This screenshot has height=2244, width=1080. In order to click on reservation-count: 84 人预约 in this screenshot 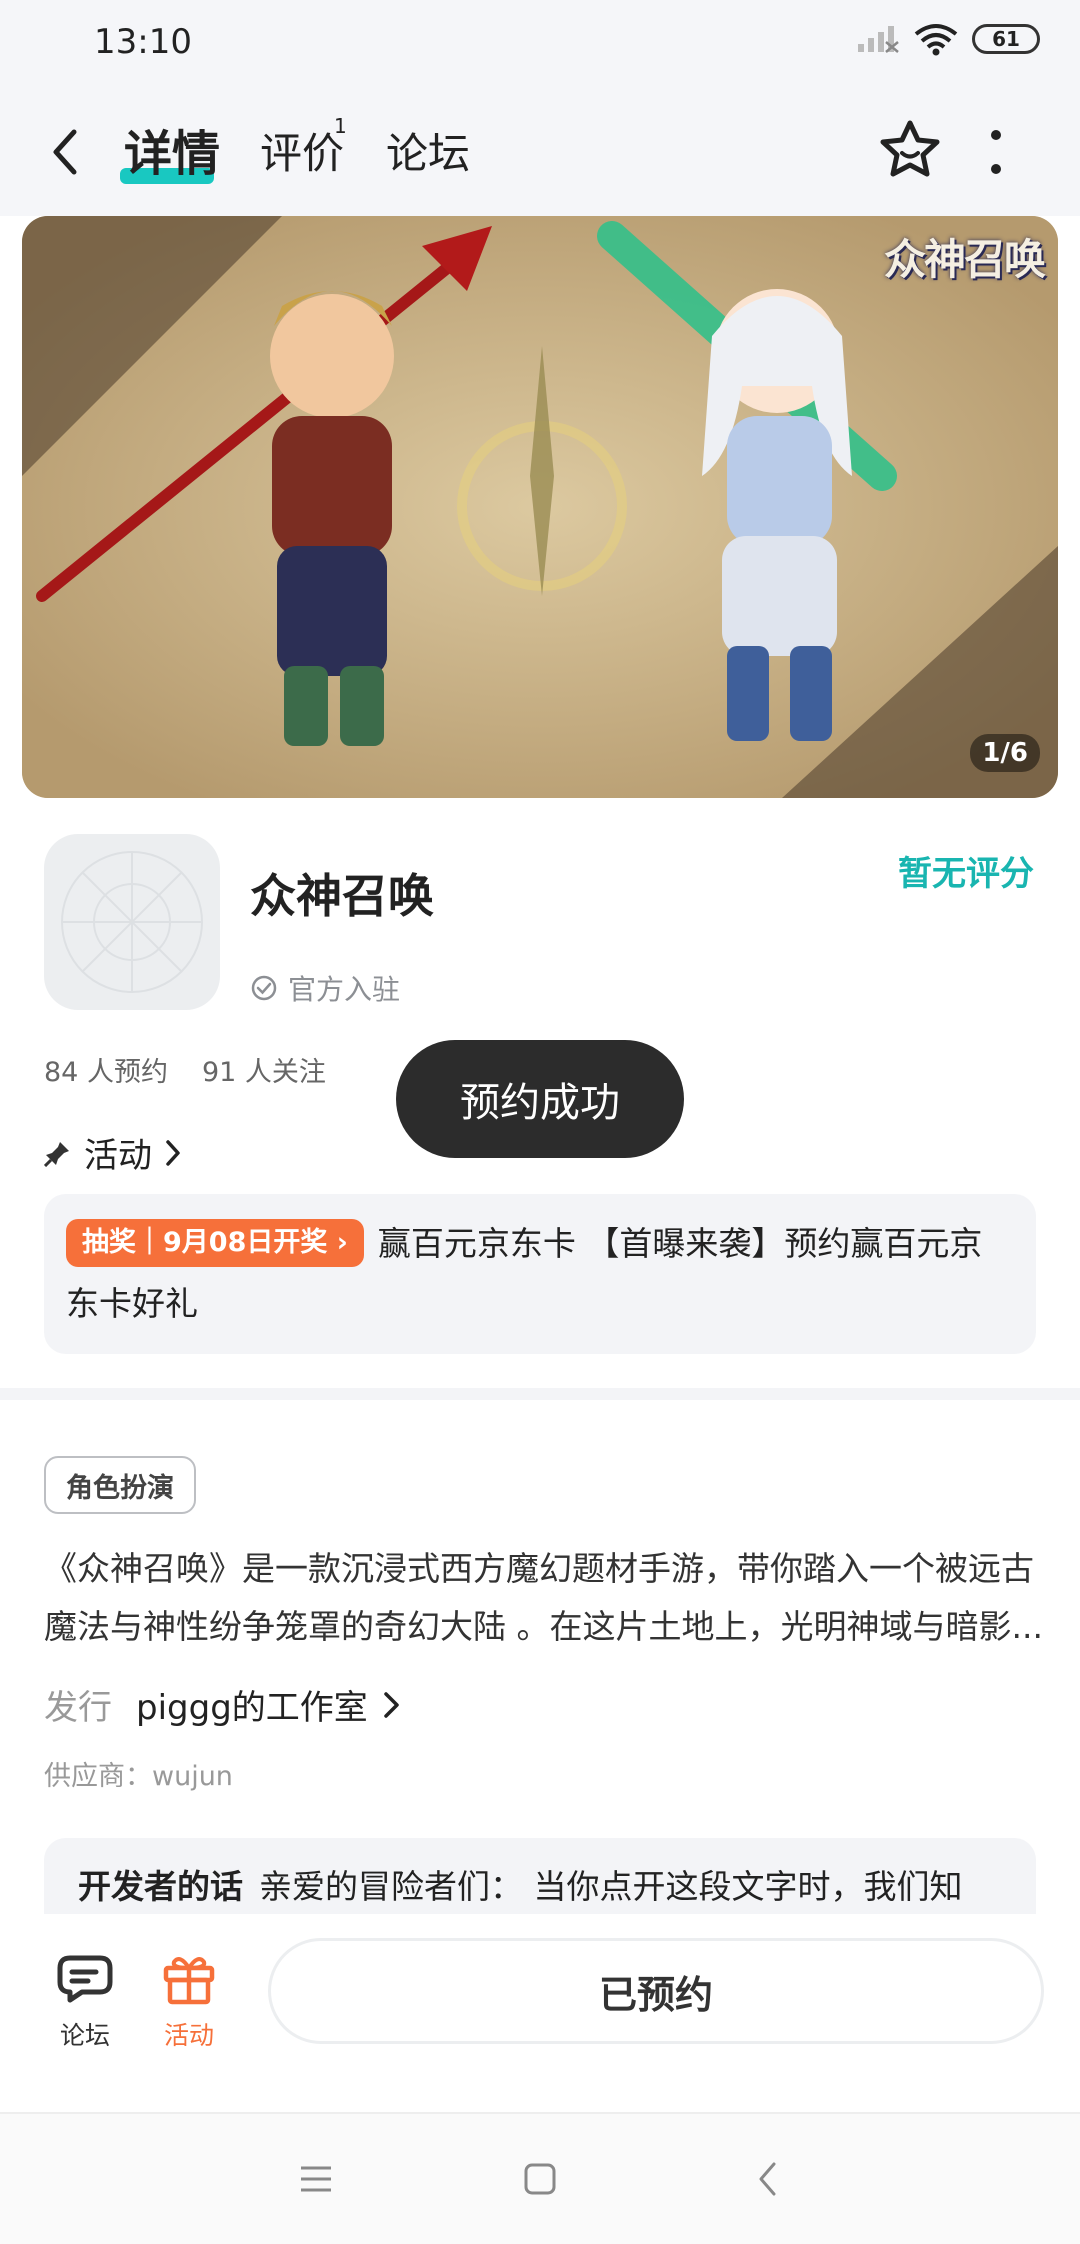, I will do `click(106, 1072)`.